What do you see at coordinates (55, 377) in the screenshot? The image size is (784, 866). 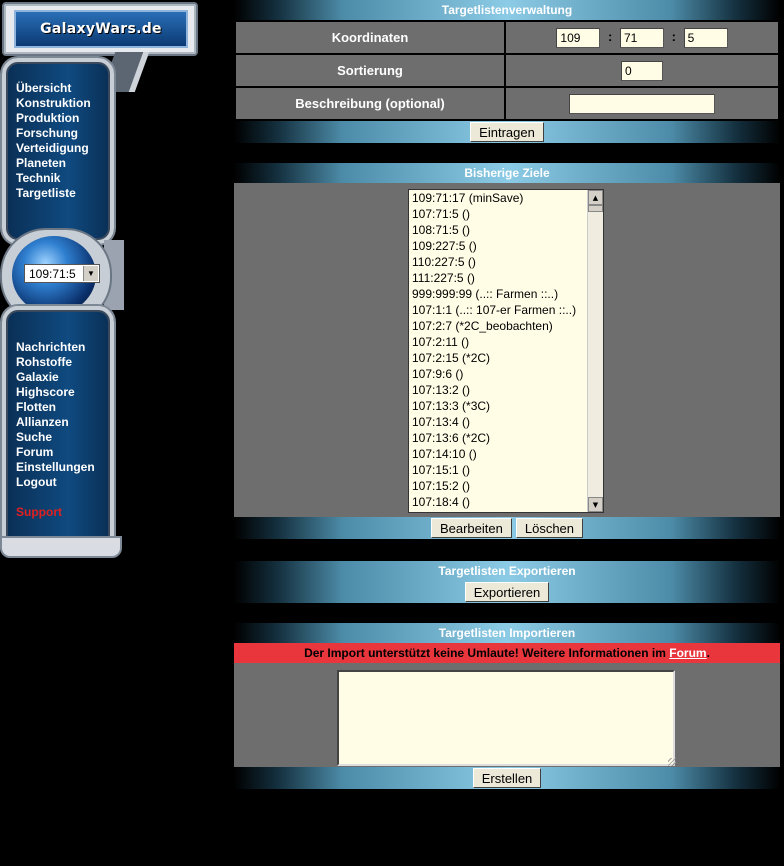 I see `nav-item-galaxie: Galaxie` at bounding box center [55, 377].